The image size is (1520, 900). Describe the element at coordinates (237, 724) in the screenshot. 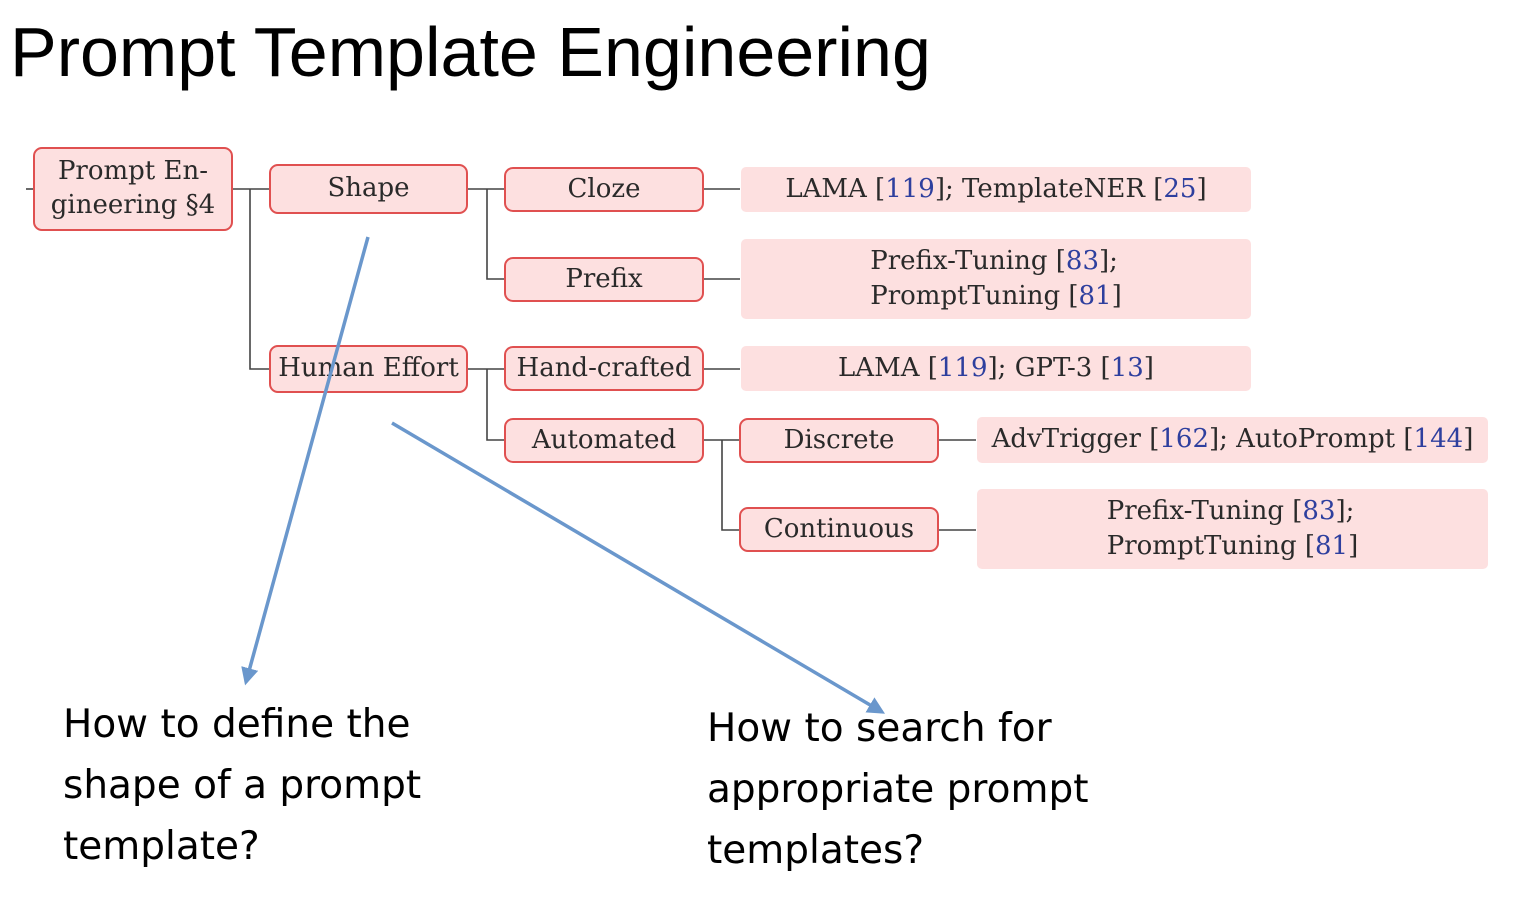

I see `question-shape-line-1: How to define the` at that location.